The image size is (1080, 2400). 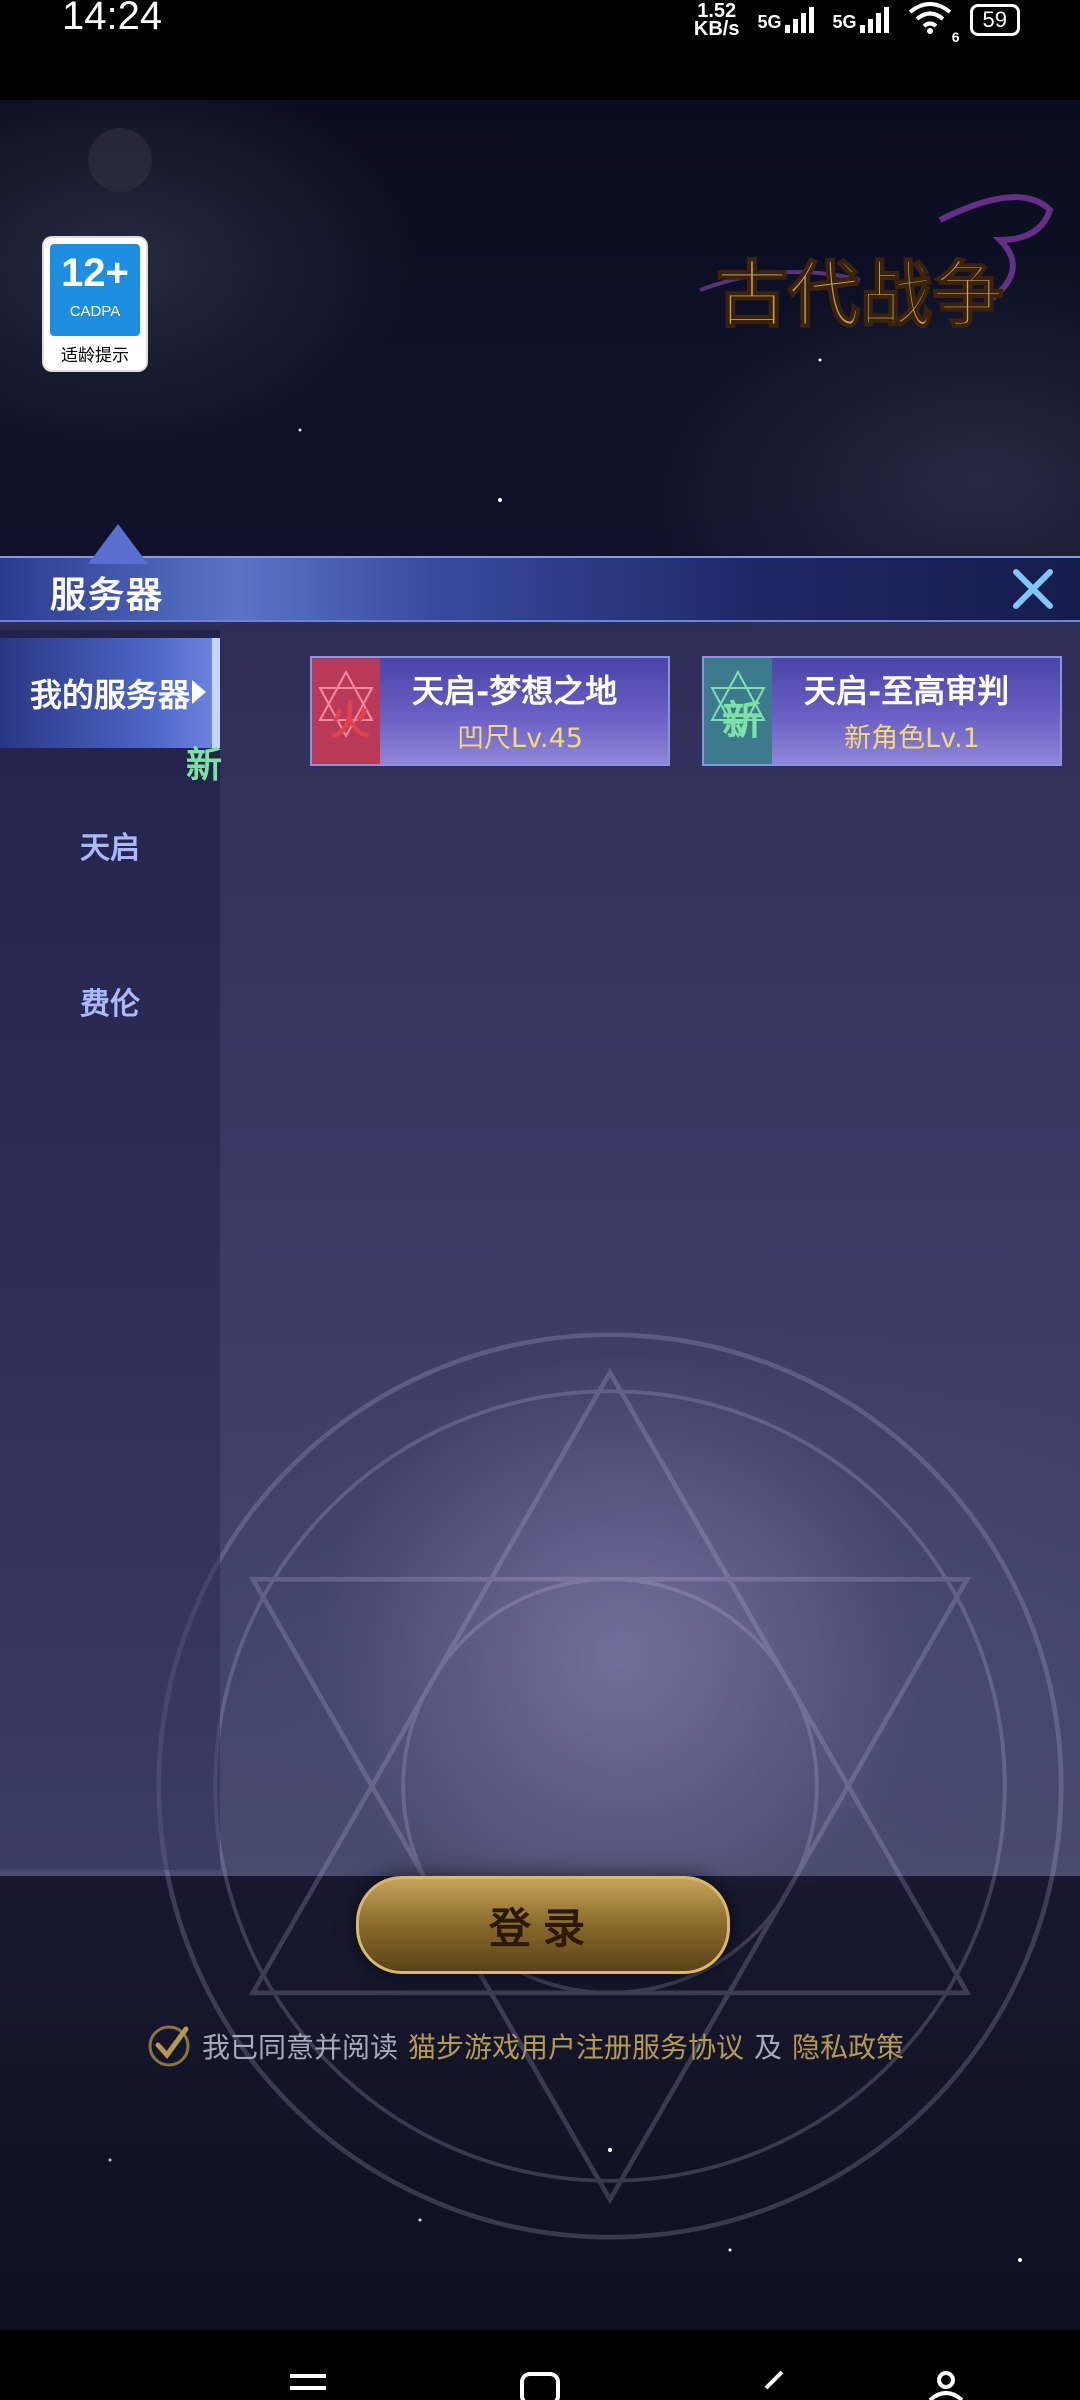 What do you see at coordinates (540, 50) in the screenshot?
I see `status-bar: 14:24 1.52 KB/s 5G 5G 6 59` at bounding box center [540, 50].